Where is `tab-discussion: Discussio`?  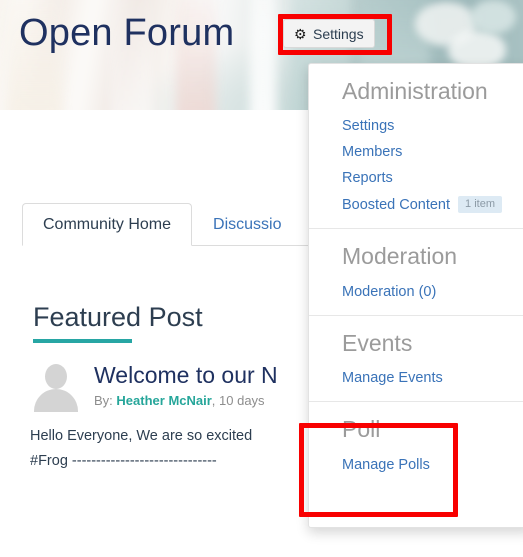
tab-discussion: Discussio is located at coordinates (247, 224).